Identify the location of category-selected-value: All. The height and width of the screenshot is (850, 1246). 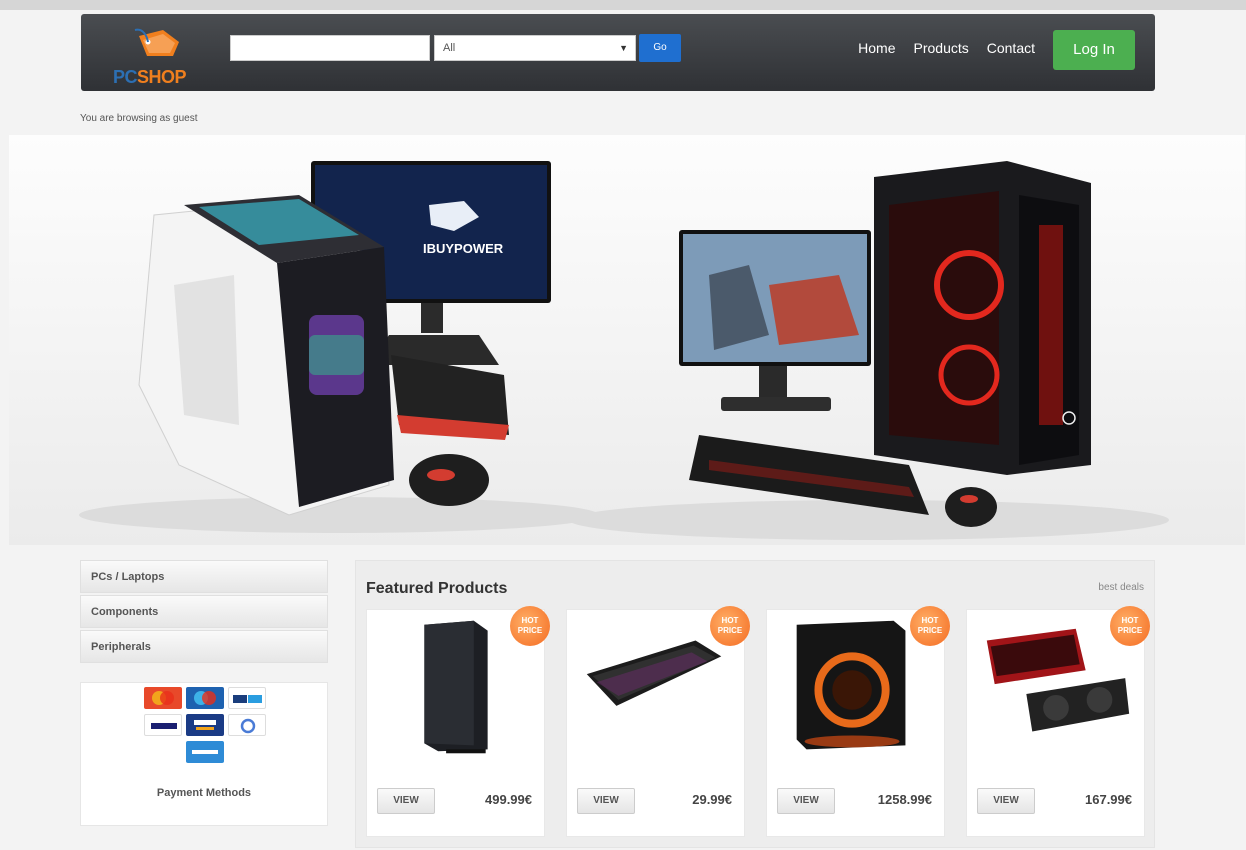
(449, 48).